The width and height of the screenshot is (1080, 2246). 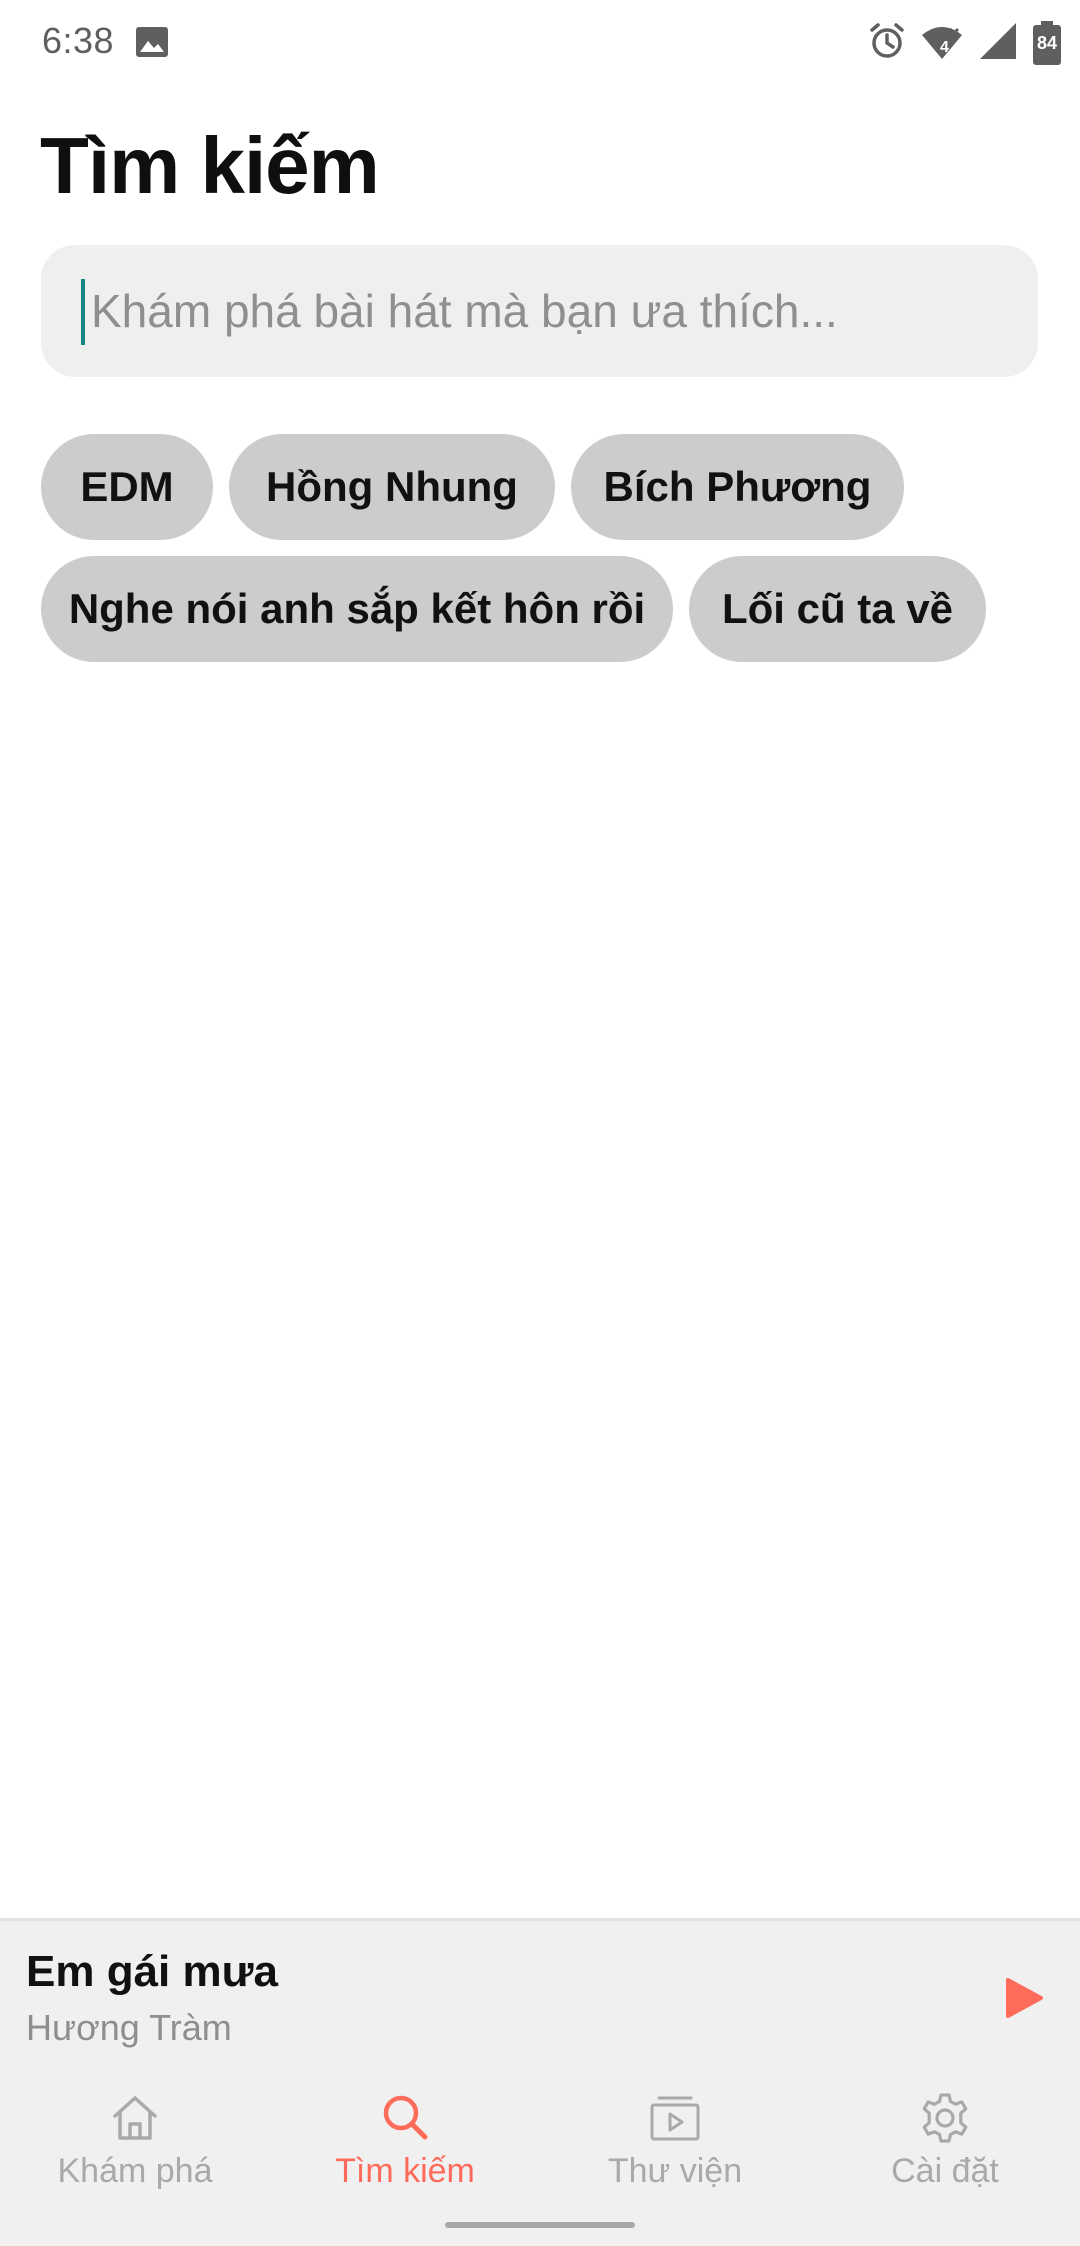 What do you see at coordinates (392, 487) in the screenshot?
I see `suggestion-chip: Hồng Nhung` at bounding box center [392, 487].